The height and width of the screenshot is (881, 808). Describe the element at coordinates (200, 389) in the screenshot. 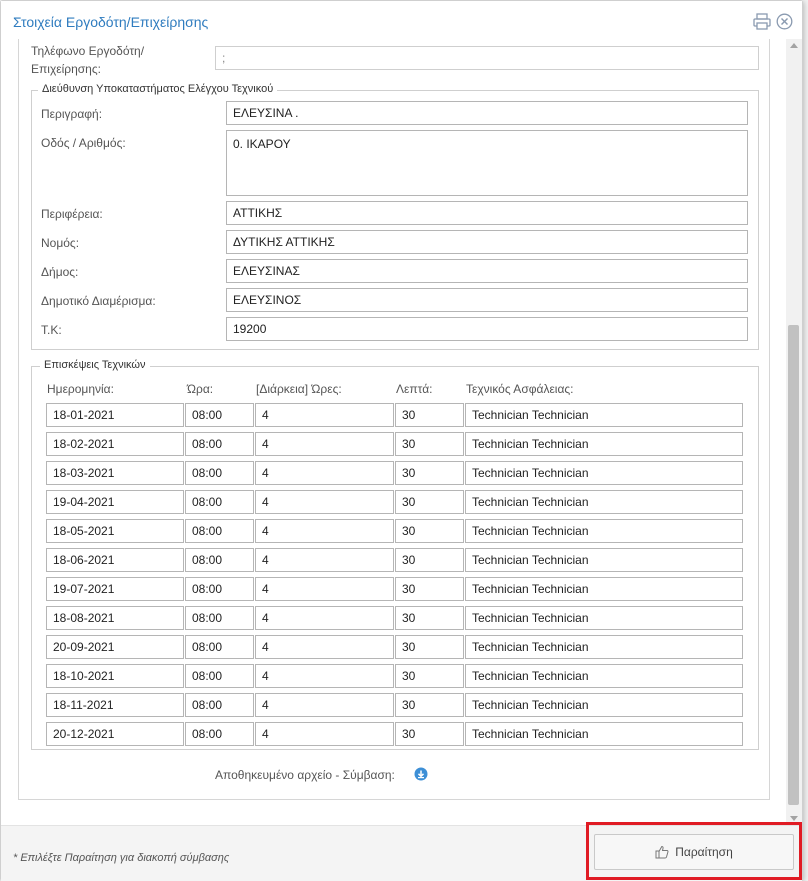

I see `header-time: Ώρα:` at that location.